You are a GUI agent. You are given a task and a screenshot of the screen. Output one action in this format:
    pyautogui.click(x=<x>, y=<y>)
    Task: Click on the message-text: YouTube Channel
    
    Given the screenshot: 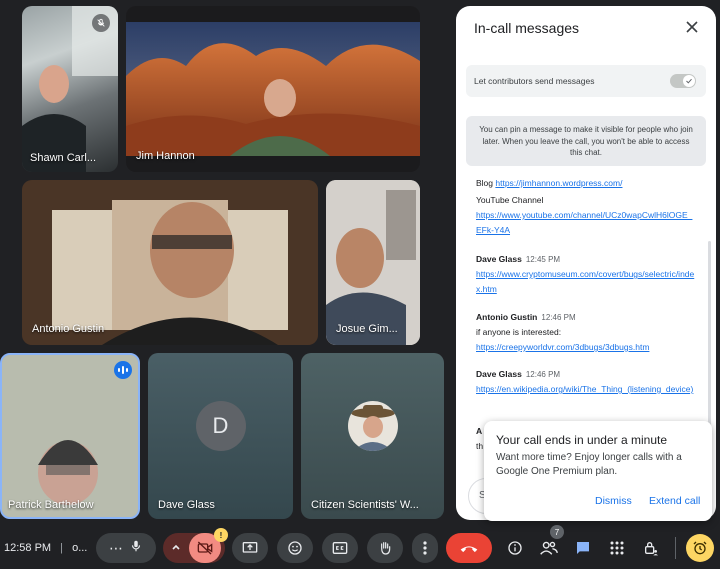 What is the action you would take?
    pyautogui.click(x=510, y=200)
    